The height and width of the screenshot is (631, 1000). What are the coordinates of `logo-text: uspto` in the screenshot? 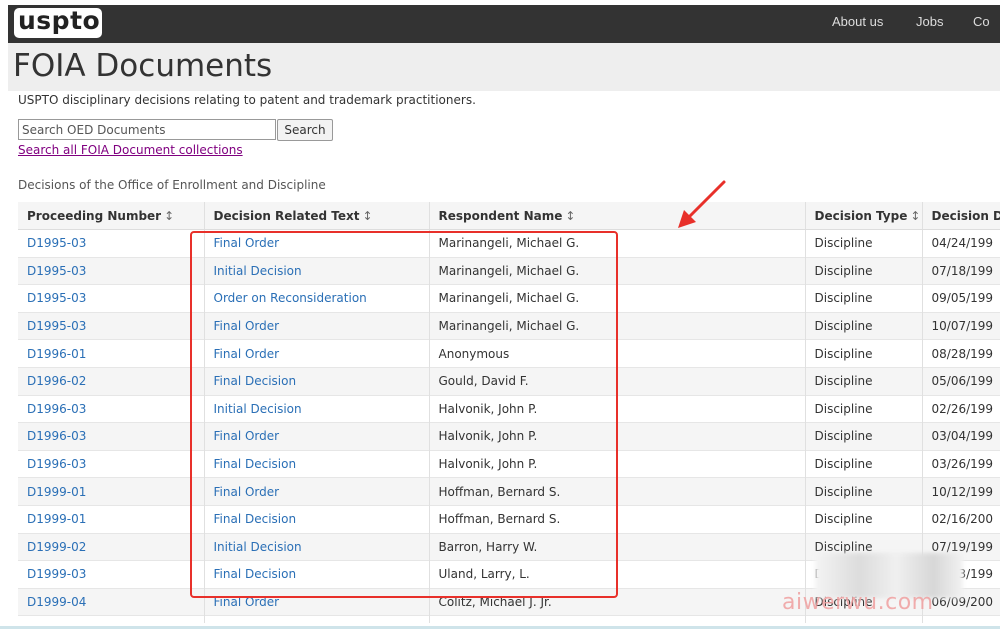 It's located at (59, 20).